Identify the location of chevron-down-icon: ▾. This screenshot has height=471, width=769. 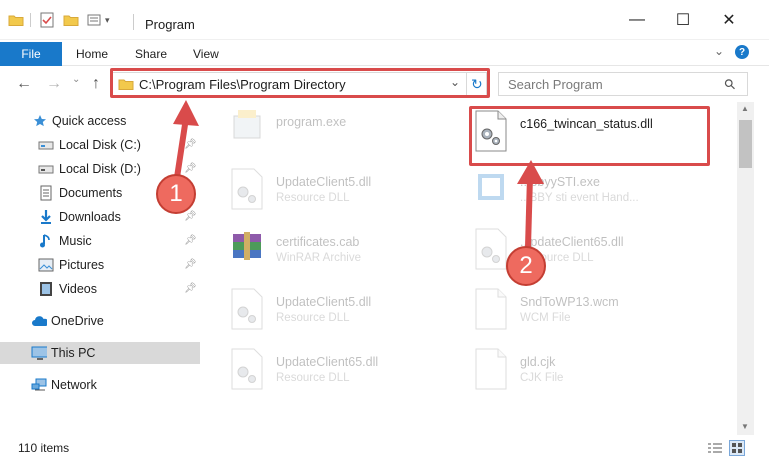
(107, 20).